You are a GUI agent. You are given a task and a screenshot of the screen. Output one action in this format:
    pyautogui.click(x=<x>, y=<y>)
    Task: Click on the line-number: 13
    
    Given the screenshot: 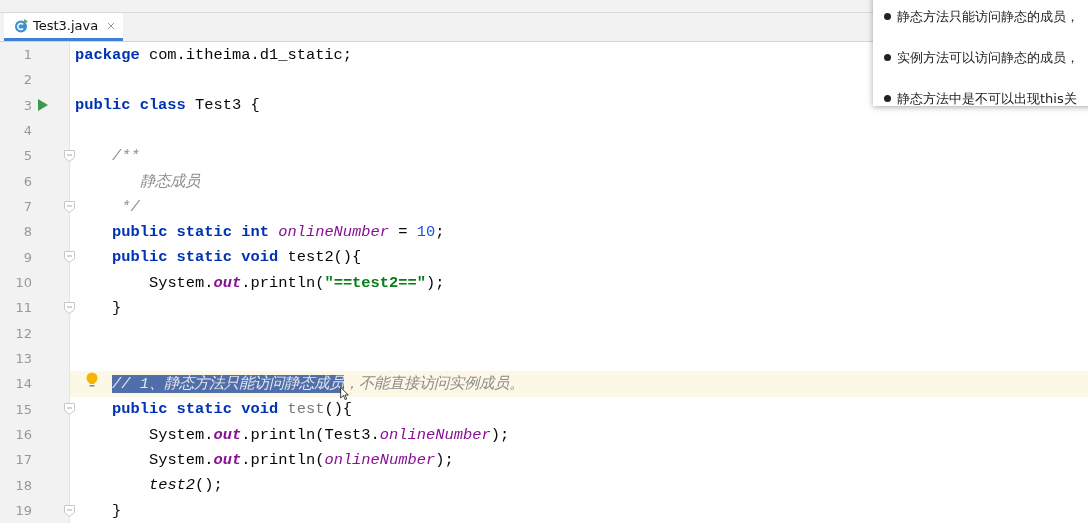 What is the action you would take?
    pyautogui.click(x=23, y=359)
    